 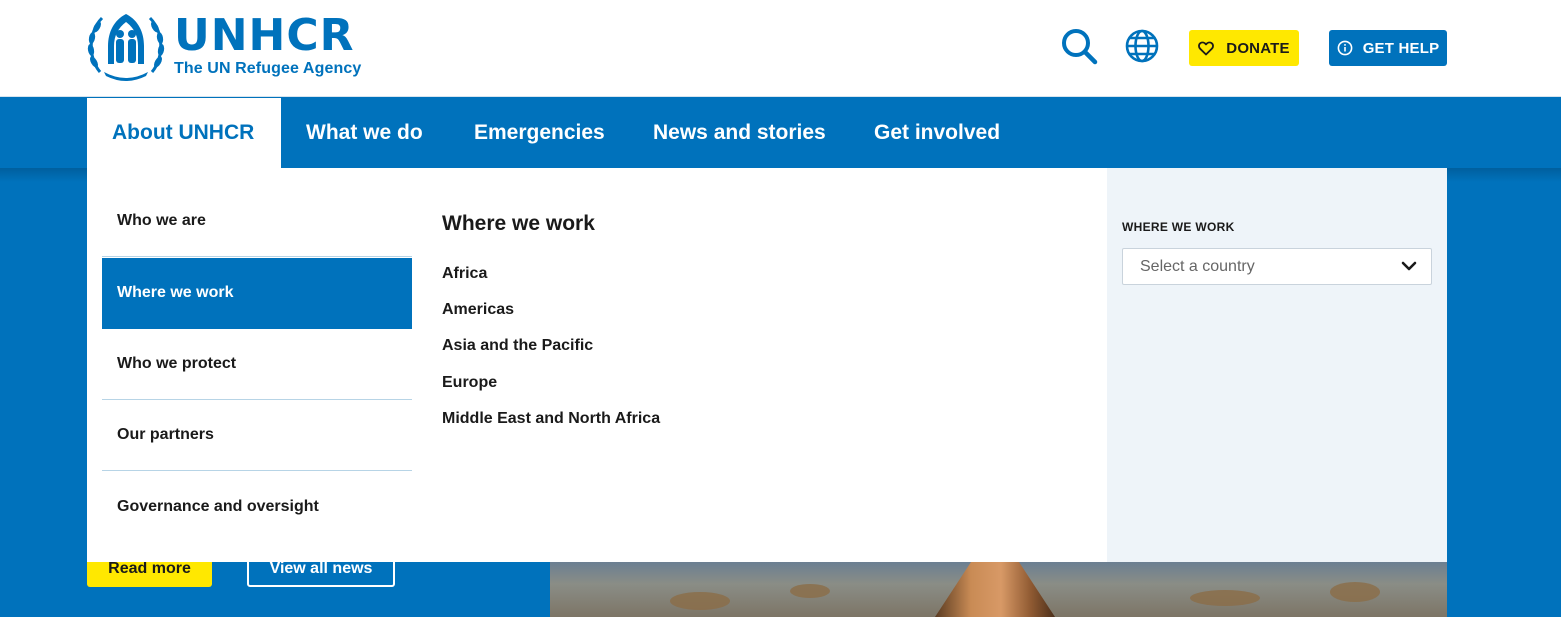 I want to click on nav-item-news-and-stories: News and stories, so click(x=739, y=133).